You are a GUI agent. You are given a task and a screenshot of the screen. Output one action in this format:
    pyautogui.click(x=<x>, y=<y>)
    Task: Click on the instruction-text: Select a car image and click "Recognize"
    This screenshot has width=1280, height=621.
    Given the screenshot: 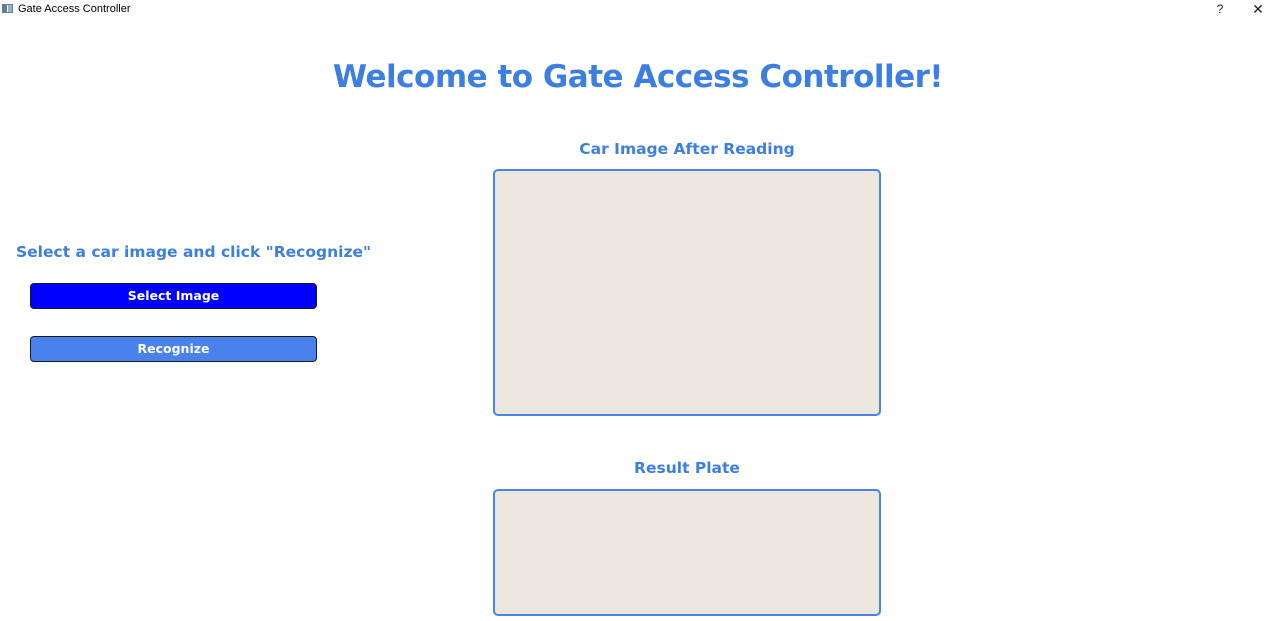 What is the action you would take?
    pyautogui.click(x=194, y=252)
    